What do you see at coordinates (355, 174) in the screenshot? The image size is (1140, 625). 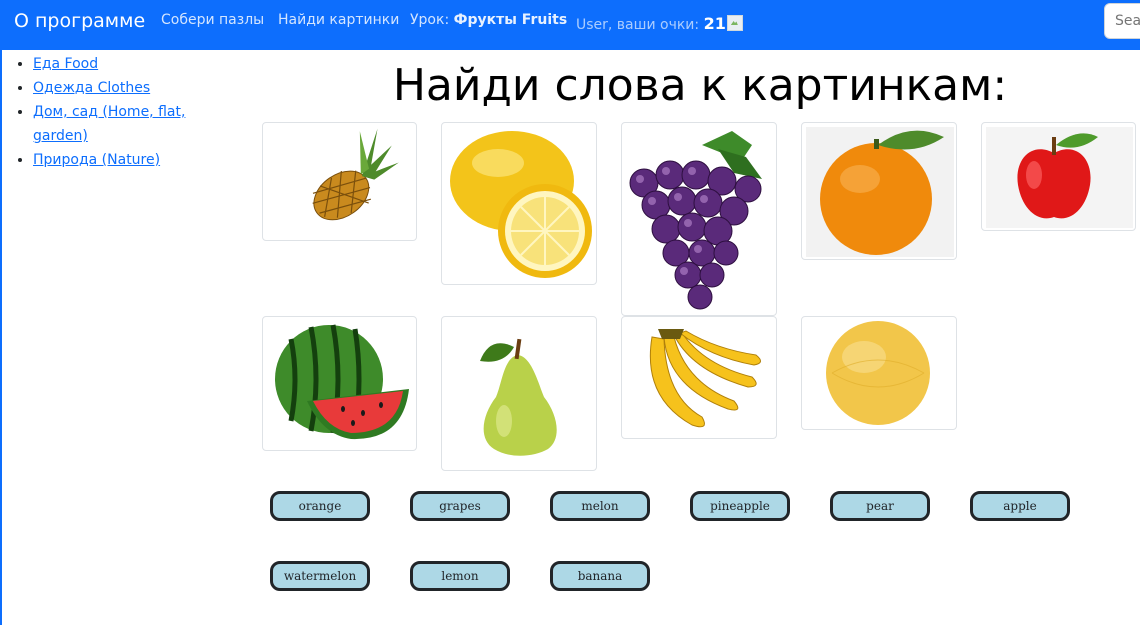 I see `pineapple-image` at bounding box center [355, 174].